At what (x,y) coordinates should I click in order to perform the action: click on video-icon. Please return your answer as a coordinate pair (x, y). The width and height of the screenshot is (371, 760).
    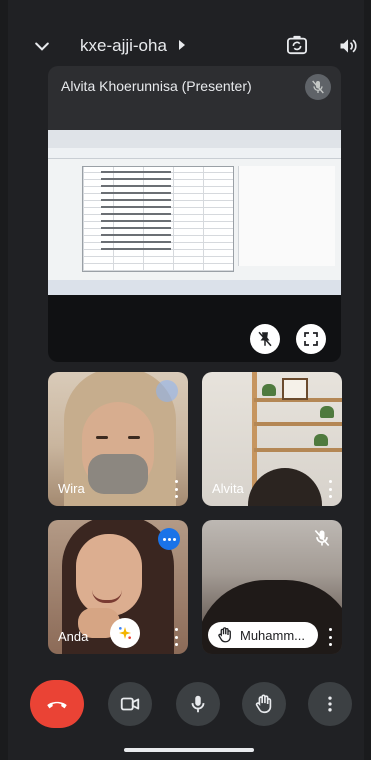
    Looking at the image, I should click on (130, 704).